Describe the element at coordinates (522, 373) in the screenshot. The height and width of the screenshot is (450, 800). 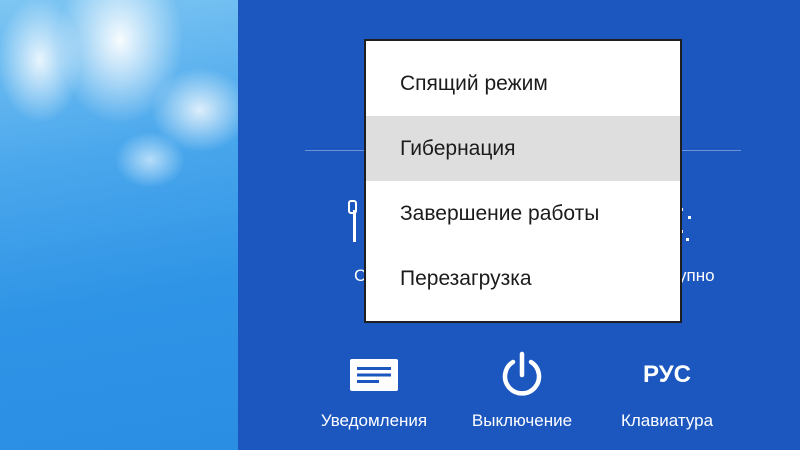
I see `power-icon` at that location.